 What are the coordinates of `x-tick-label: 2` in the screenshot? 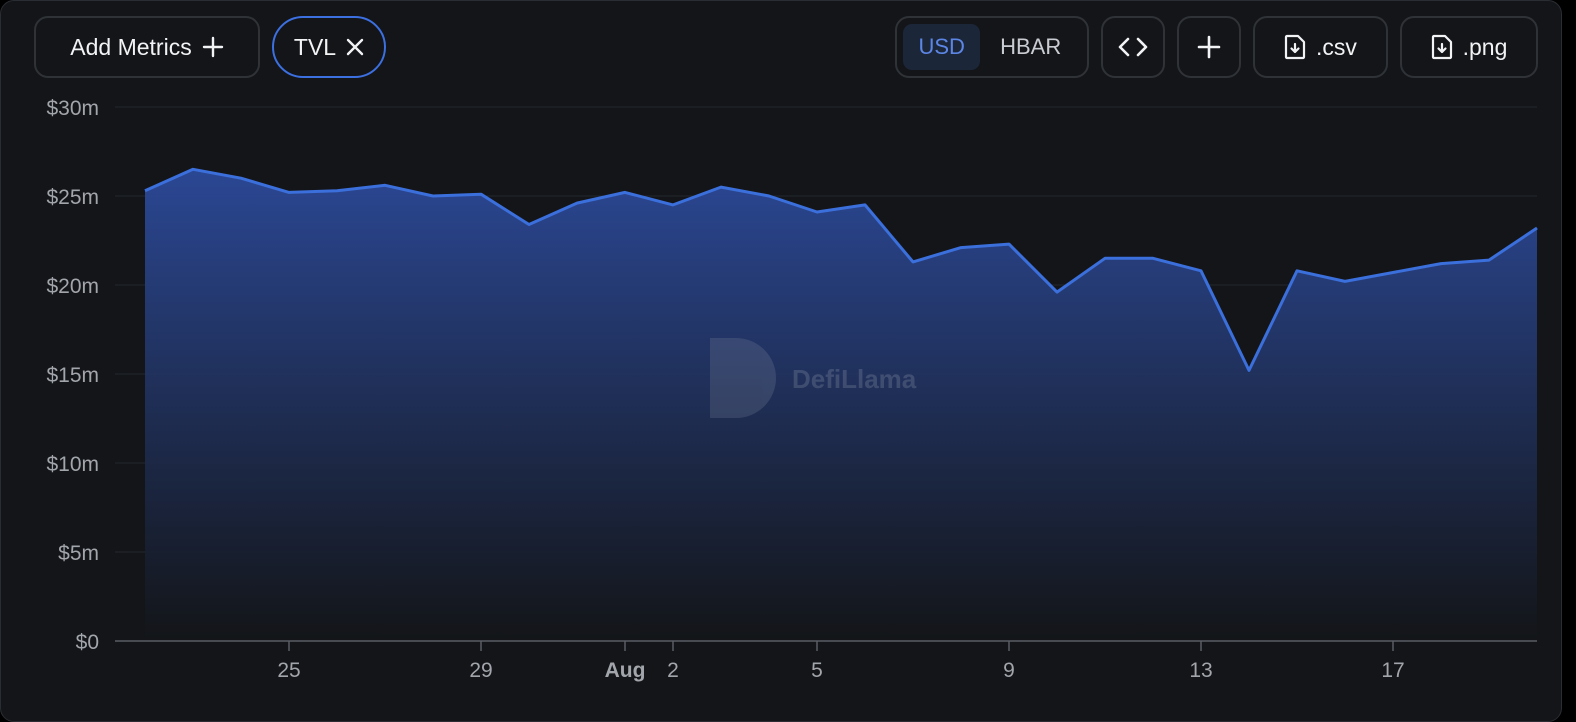 It's located at (673, 670).